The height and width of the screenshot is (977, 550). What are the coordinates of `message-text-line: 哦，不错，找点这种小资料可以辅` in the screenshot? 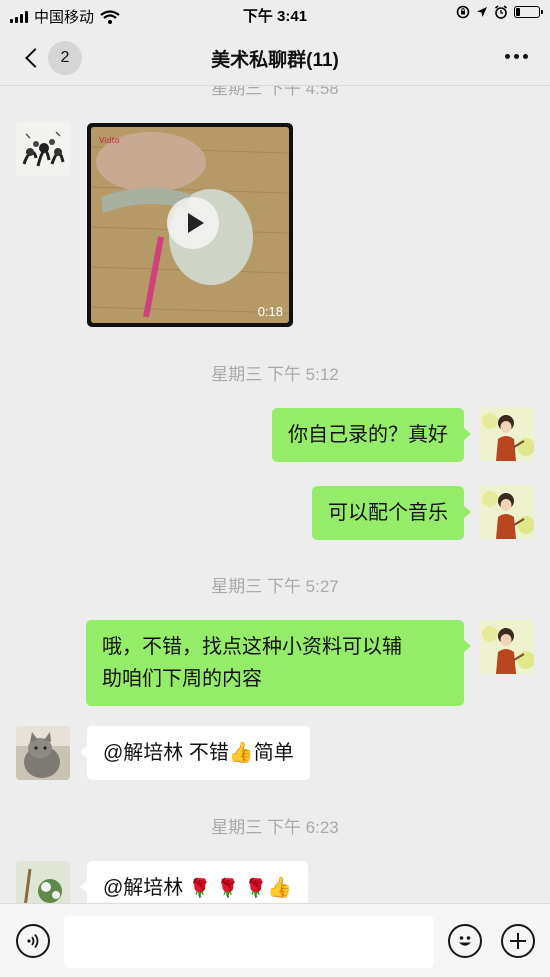 It's located at (252, 647).